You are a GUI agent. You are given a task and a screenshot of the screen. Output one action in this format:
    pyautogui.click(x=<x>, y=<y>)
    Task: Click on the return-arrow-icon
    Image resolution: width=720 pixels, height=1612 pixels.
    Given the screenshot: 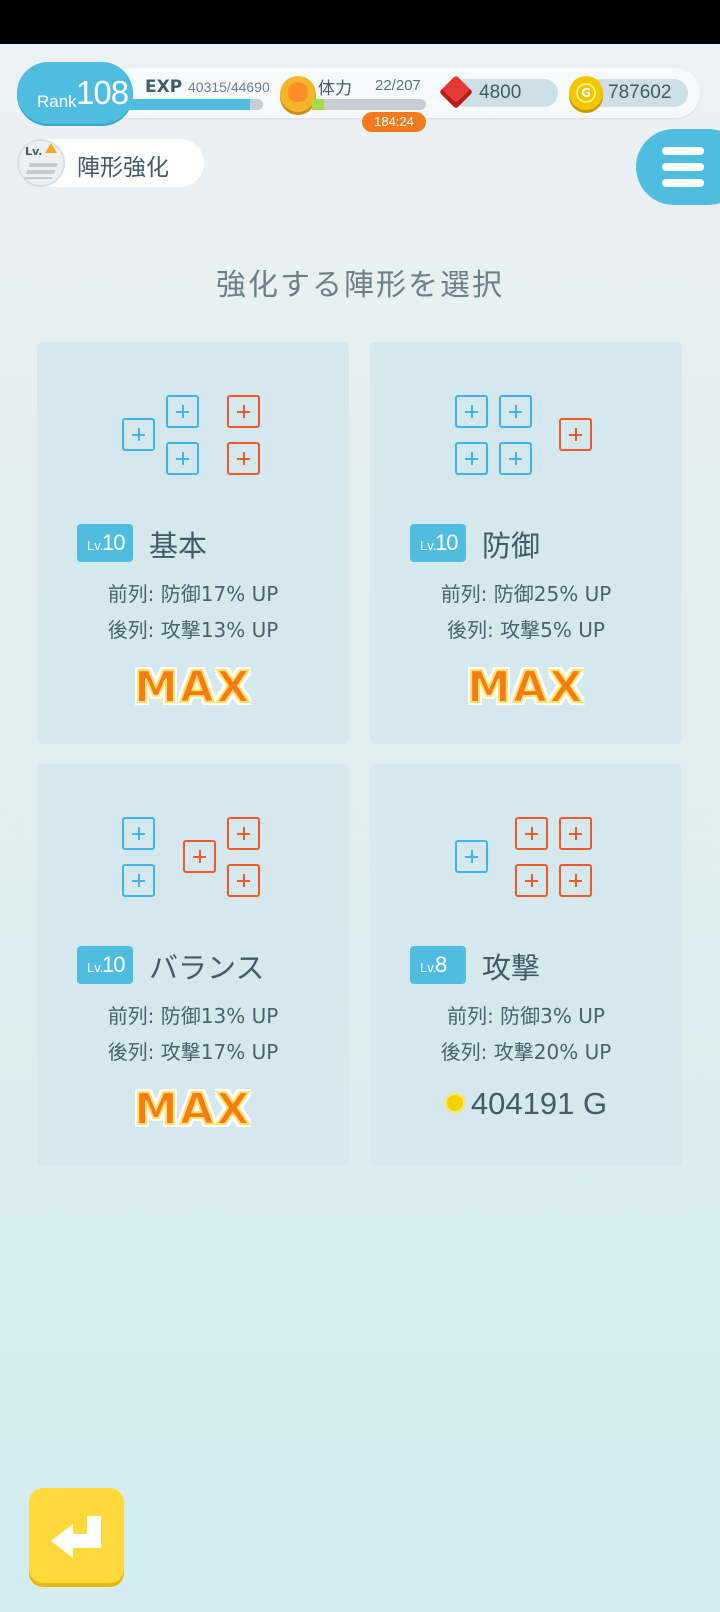 What is the action you would take?
    pyautogui.click(x=76, y=1537)
    